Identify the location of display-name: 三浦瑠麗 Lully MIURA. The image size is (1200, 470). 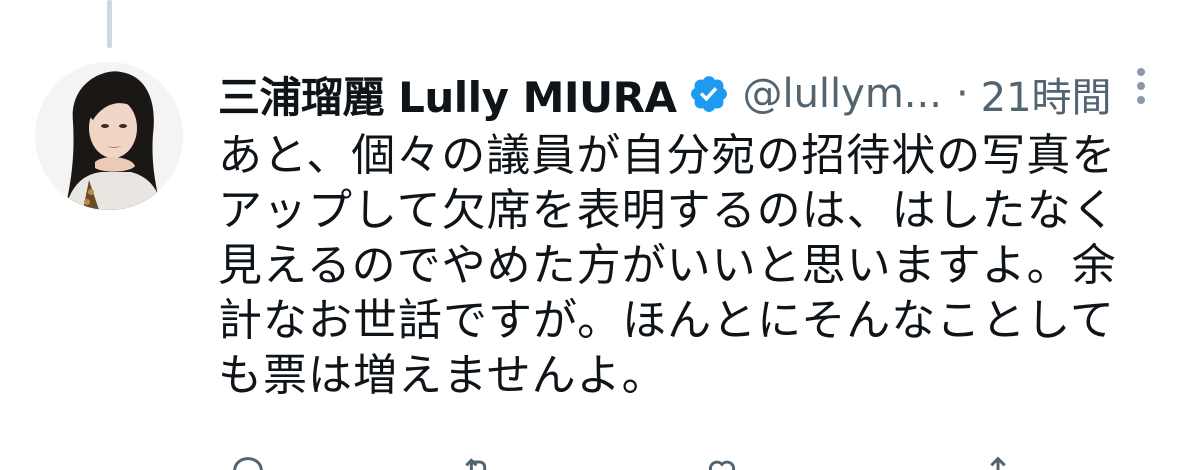
(447, 94).